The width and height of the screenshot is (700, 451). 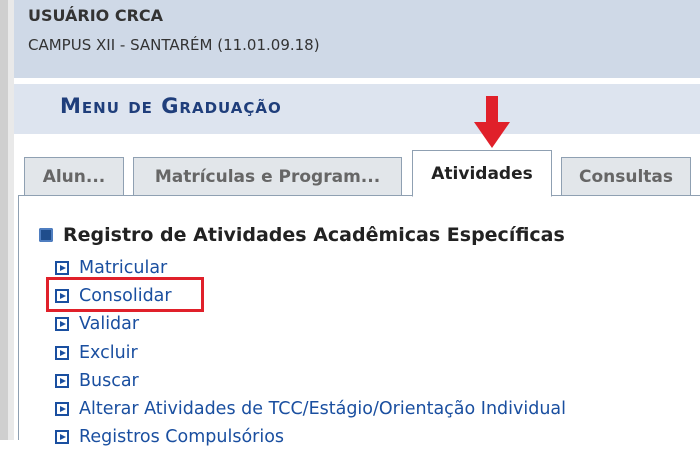 What do you see at coordinates (310, 381) in the screenshot?
I see `link-buscar: Buscar` at bounding box center [310, 381].